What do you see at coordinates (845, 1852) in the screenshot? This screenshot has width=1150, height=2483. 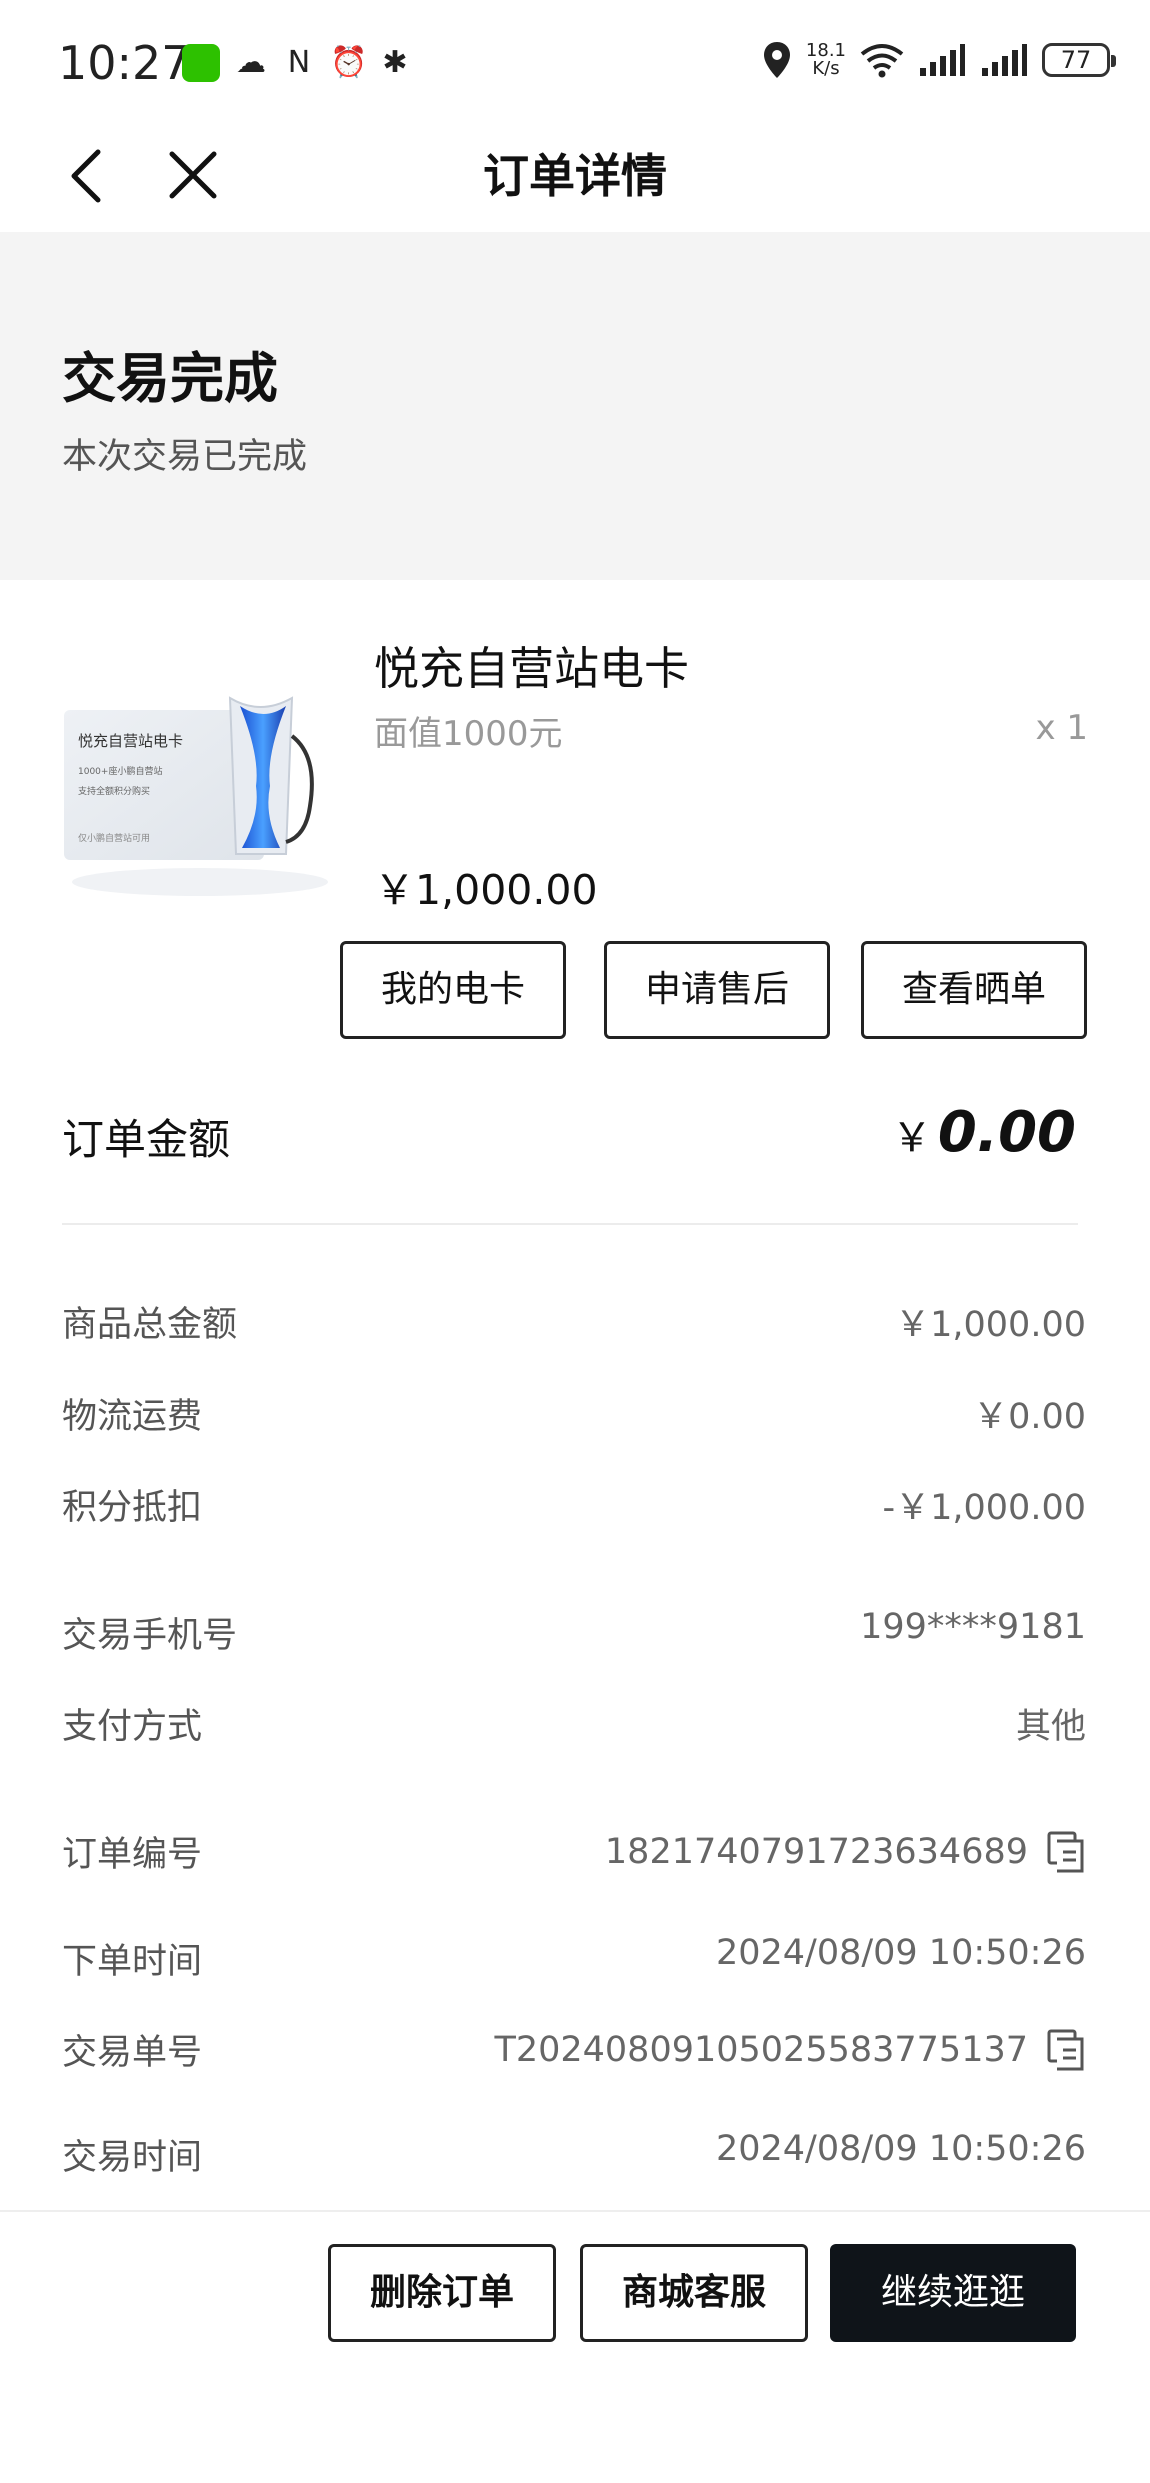 I see `order-number-value: 1821740791723634689` at bounding box center [845, 1852].